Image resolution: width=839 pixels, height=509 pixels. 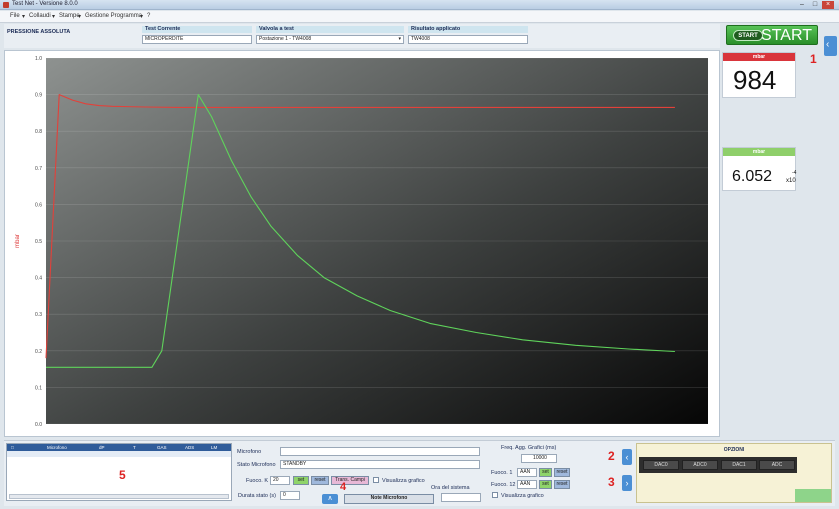 What do you see at coordinates (119, 447) in the screenshot?
I see `table-header: □ Microfono dP T GAS ADS LM` at bounding box center [119, 447].